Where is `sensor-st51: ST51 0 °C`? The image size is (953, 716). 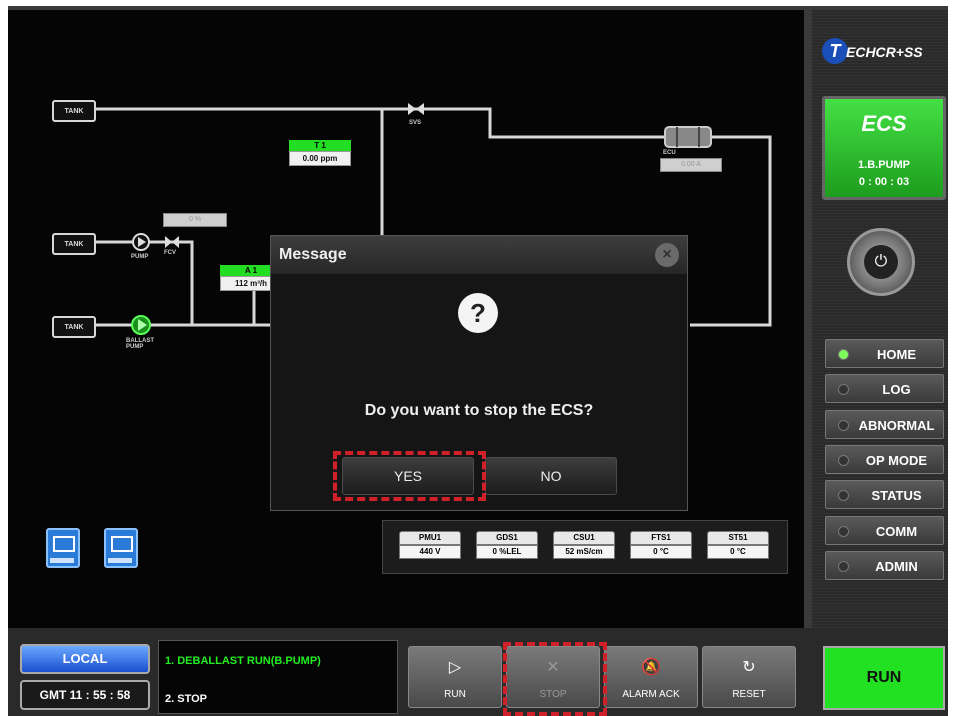 sensor-st51: ST51 0 °C is located at coordinates (738, 546).